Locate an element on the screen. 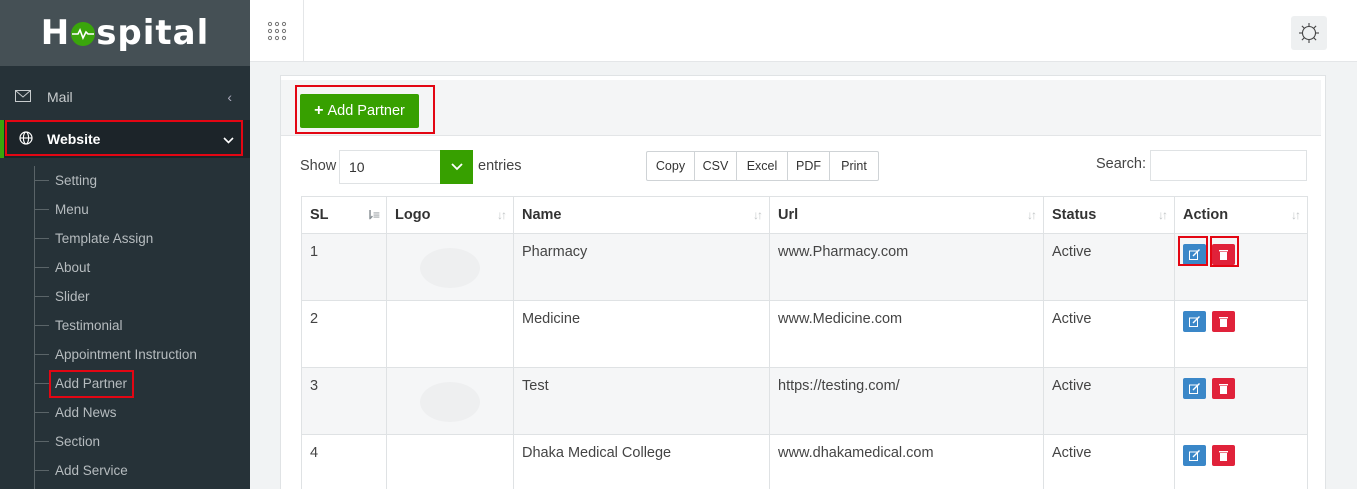 The image size is (1357, 489). sidebar-item-mail: Mail ‹ is located at coordinates (125, 97).